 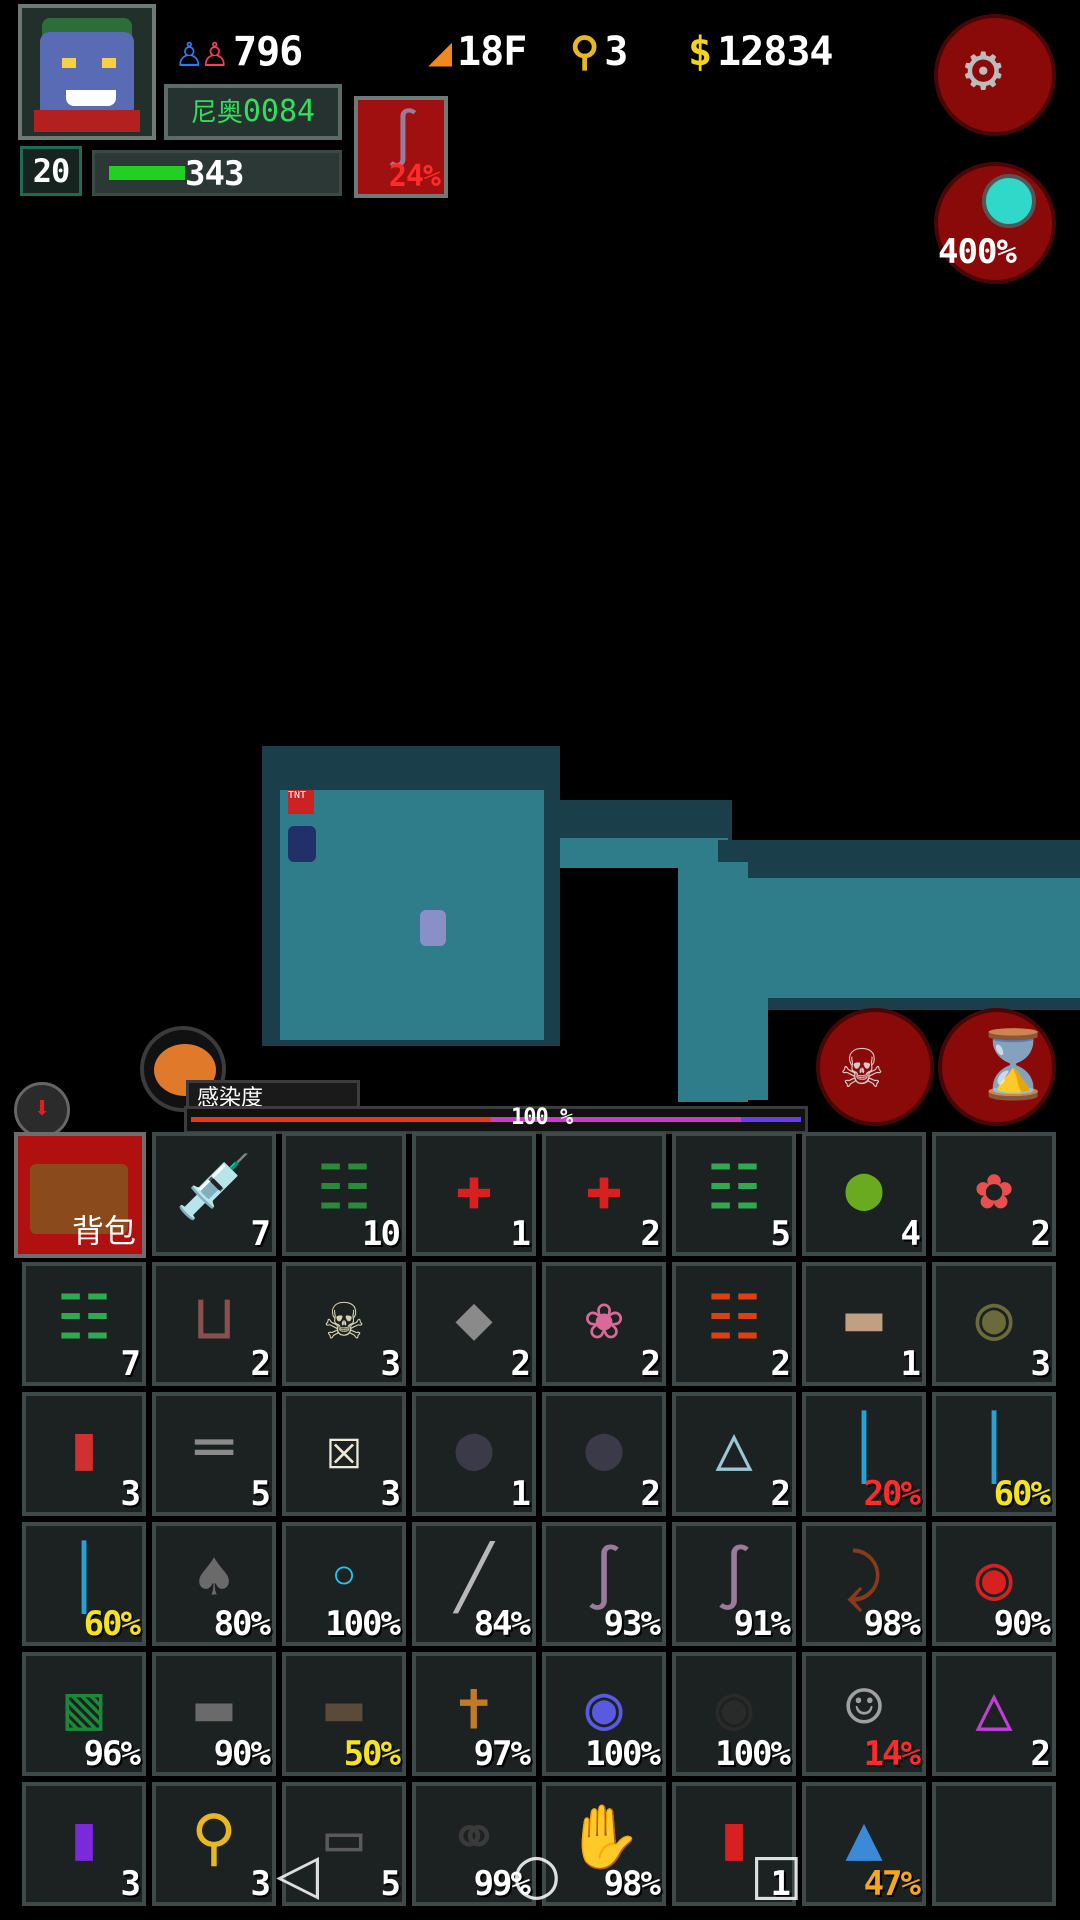 What do you see at coordinates (474, 1577) in the screenshot?
I see `knife-icon: ╱` at bounding box center [474, 1577].